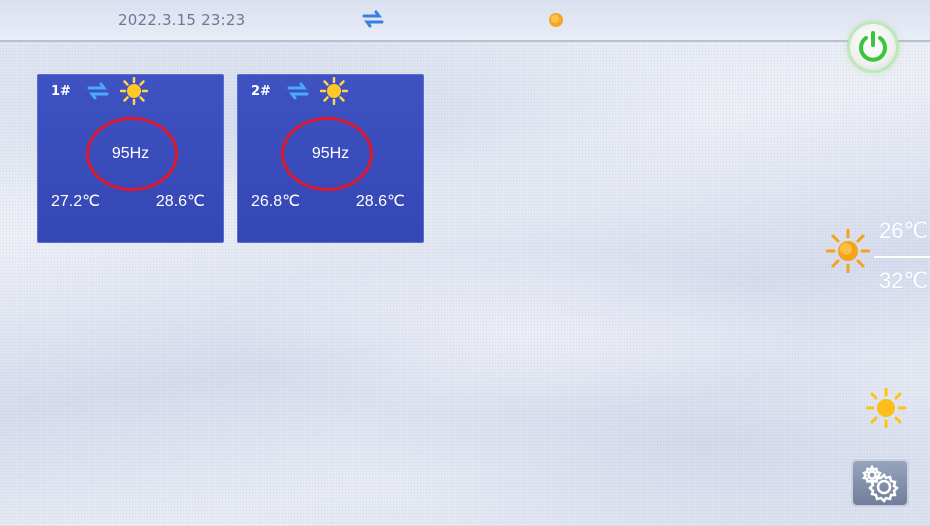 Image resolution: width=930 pixels, height=526 pixels. I want to click on temperature-a: 26.8℃, so click(276, 201).